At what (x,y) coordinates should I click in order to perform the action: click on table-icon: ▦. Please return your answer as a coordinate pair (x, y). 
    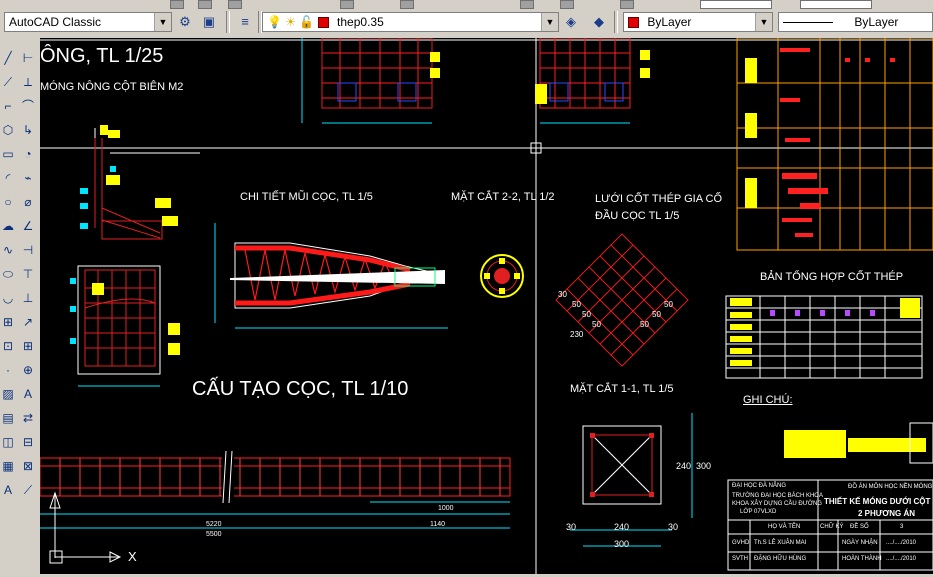
    Looking at the image, I should click on (8, 466).